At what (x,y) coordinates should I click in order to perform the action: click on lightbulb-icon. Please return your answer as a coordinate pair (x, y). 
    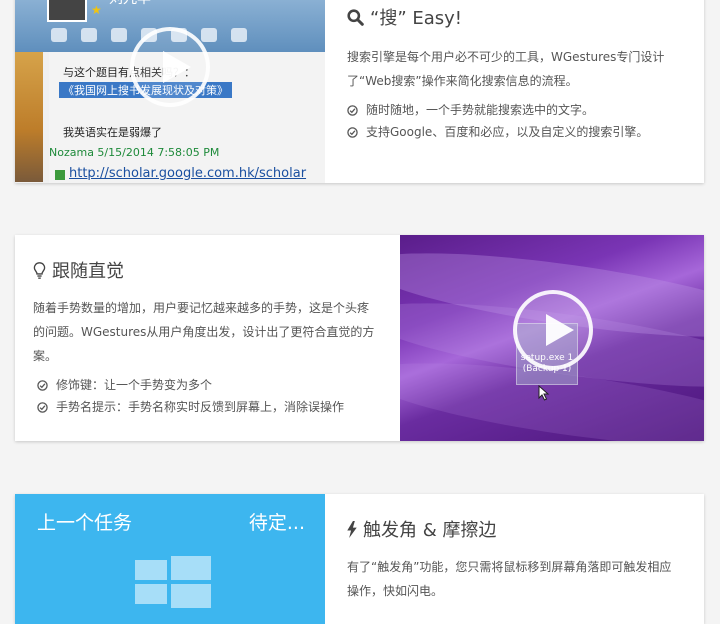
    Looking at the image, I should click on (39, 270).